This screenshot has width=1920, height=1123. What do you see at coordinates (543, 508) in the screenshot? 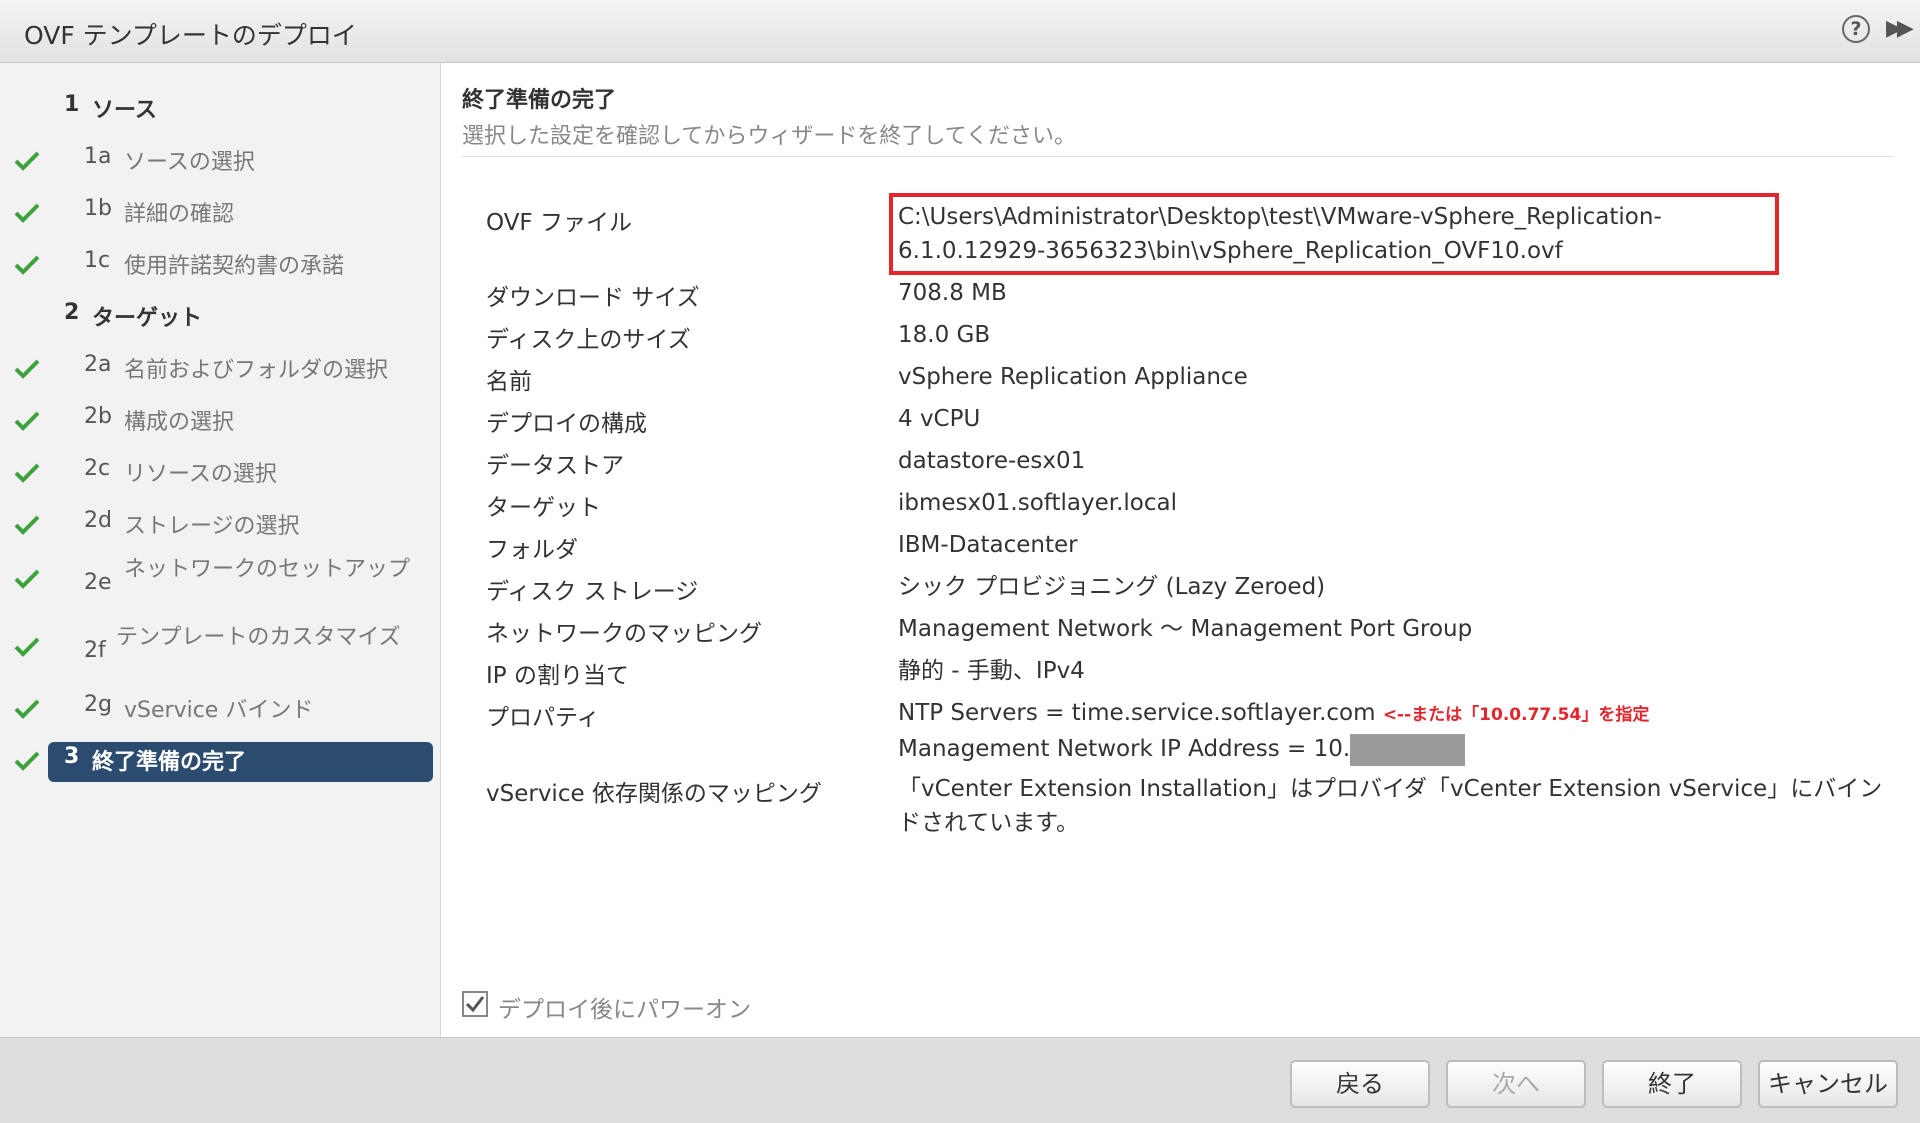
I see `row-label-target: ターゲット` at bounding box center [543, 508].